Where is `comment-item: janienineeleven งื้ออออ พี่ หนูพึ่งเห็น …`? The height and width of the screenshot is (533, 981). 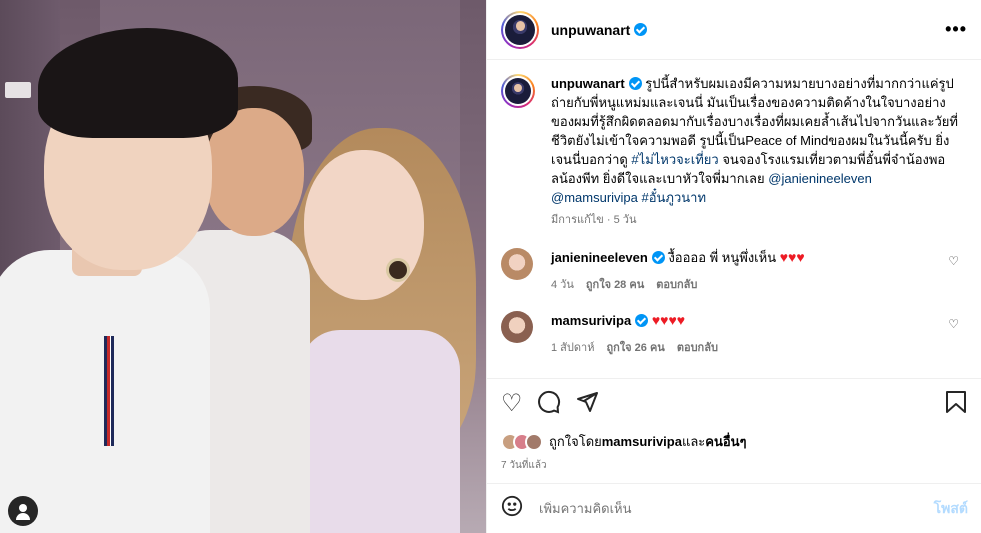
comment-item: janienineeleven งื้ออออ พี่ หนูพึ่งเห็น … is located at coordinates (734, 270).